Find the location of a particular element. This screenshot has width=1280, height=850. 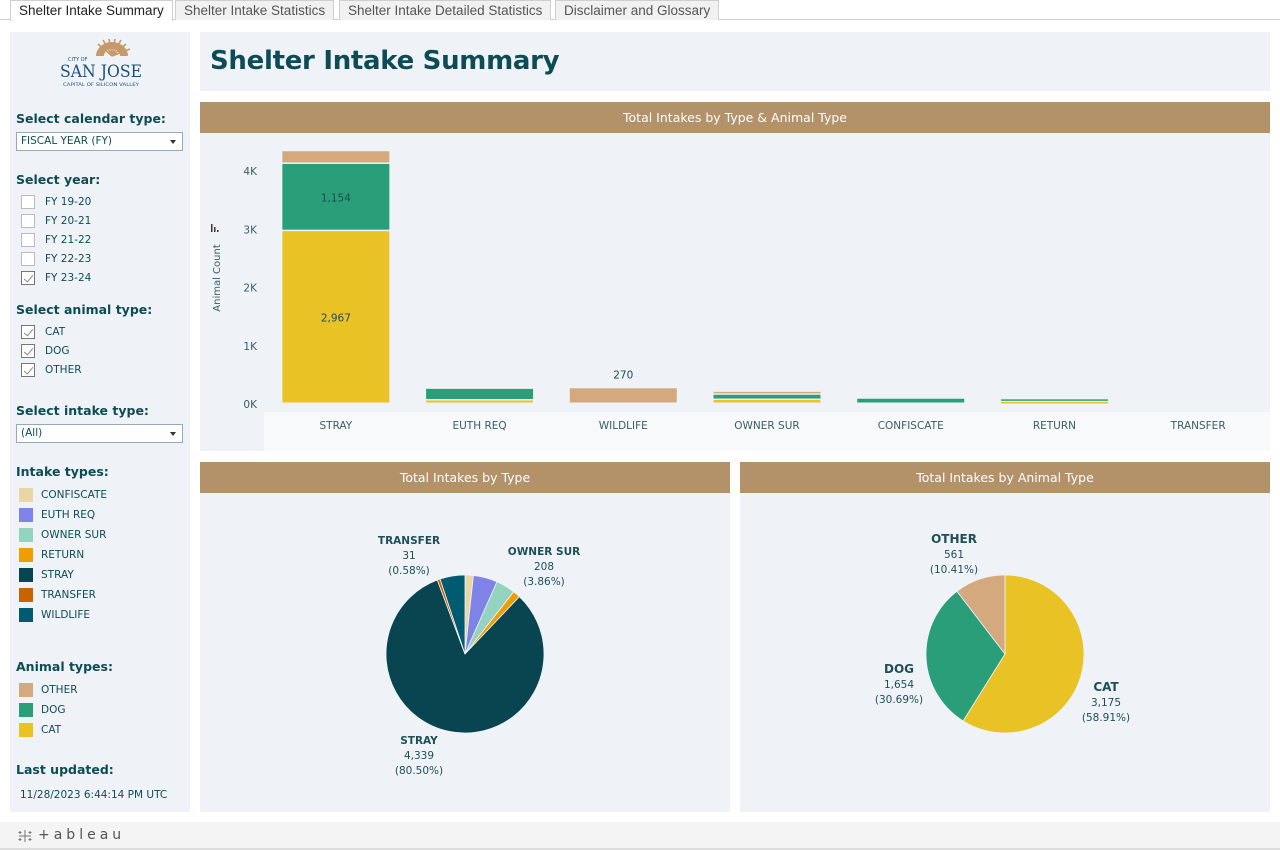

checkbox-label: FY 23-24 is located at coordinates (68, 278).